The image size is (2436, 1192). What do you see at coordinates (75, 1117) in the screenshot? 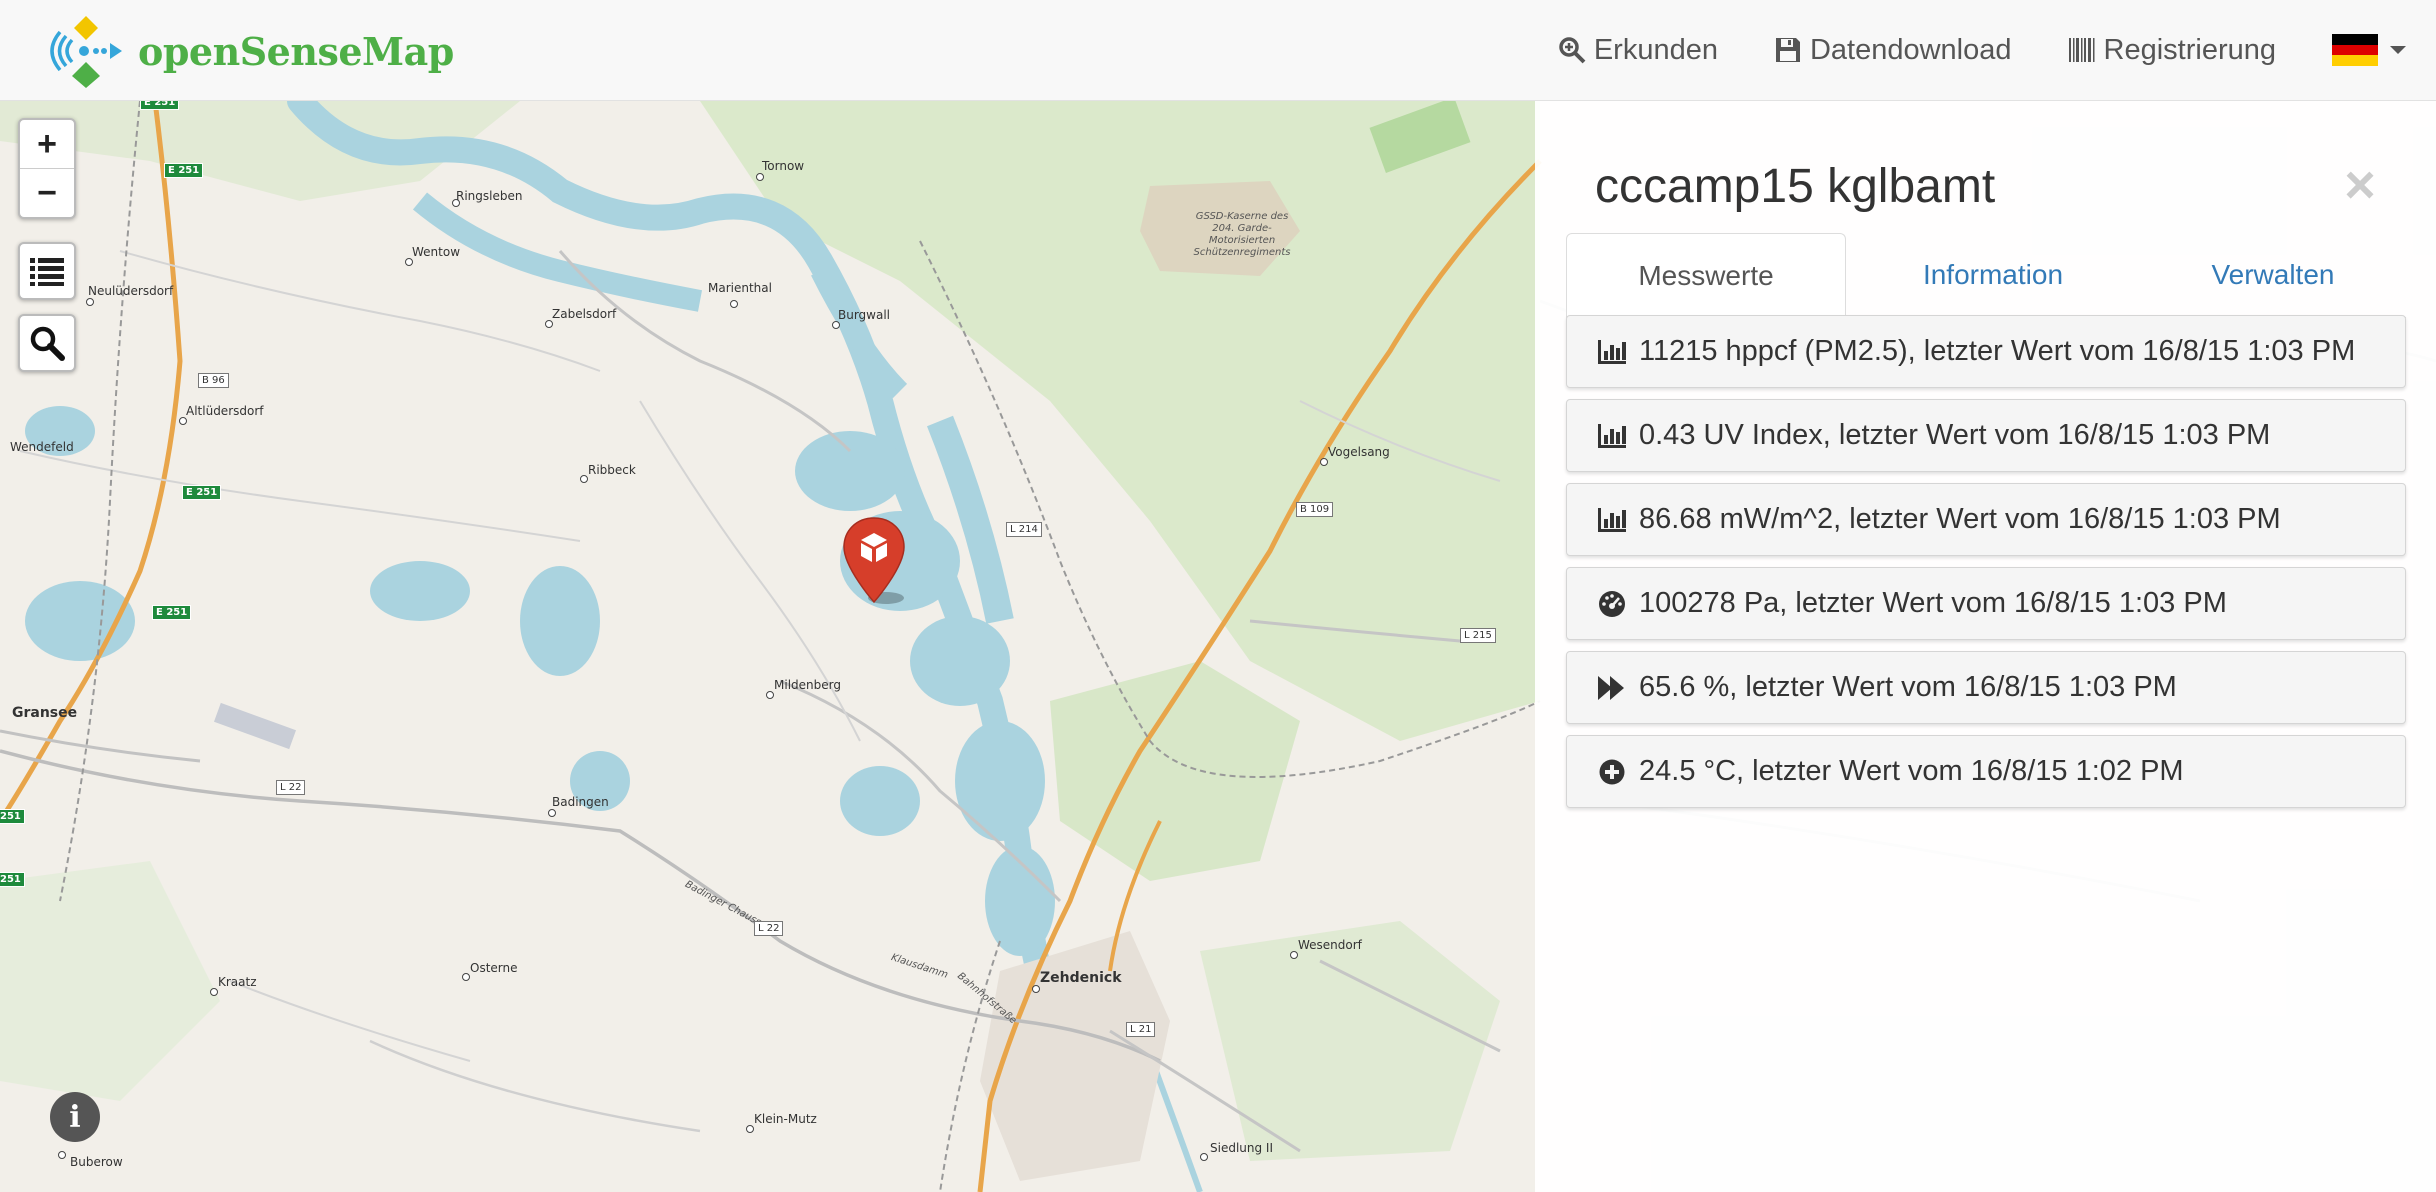
I see `attribution-info-button: i` at bounding box center [75, 1117].